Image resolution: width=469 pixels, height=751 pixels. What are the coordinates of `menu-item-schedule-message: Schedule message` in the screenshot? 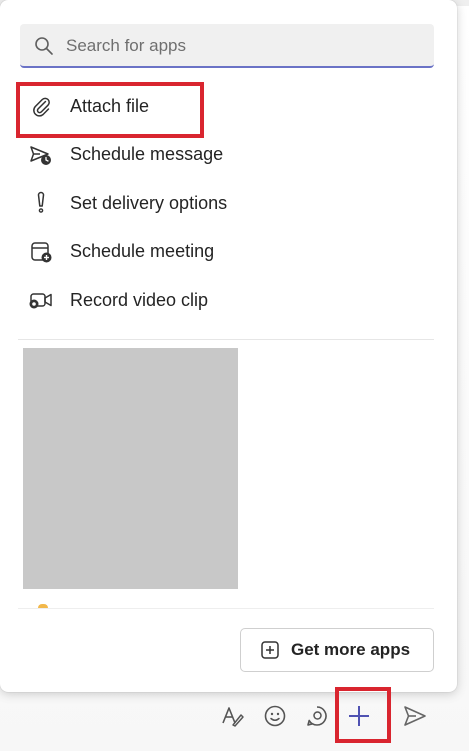 It's located at (226, 155).